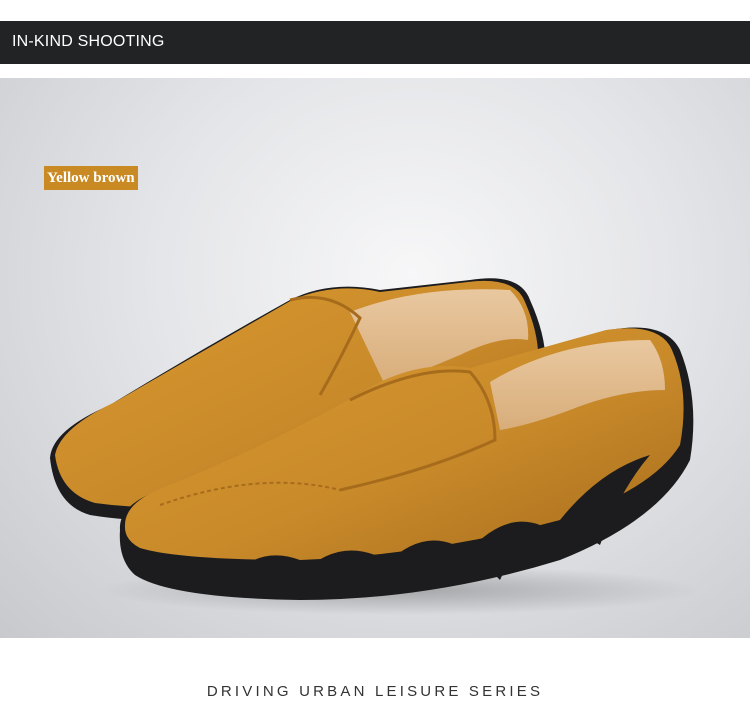 This screenshot has width=750, height=706. What do you see at coordinates (375, 691) in the screenshot?
I see `series-title: DRIVING URBAN LEISURE SERIES` at bounding box center [375, 691].